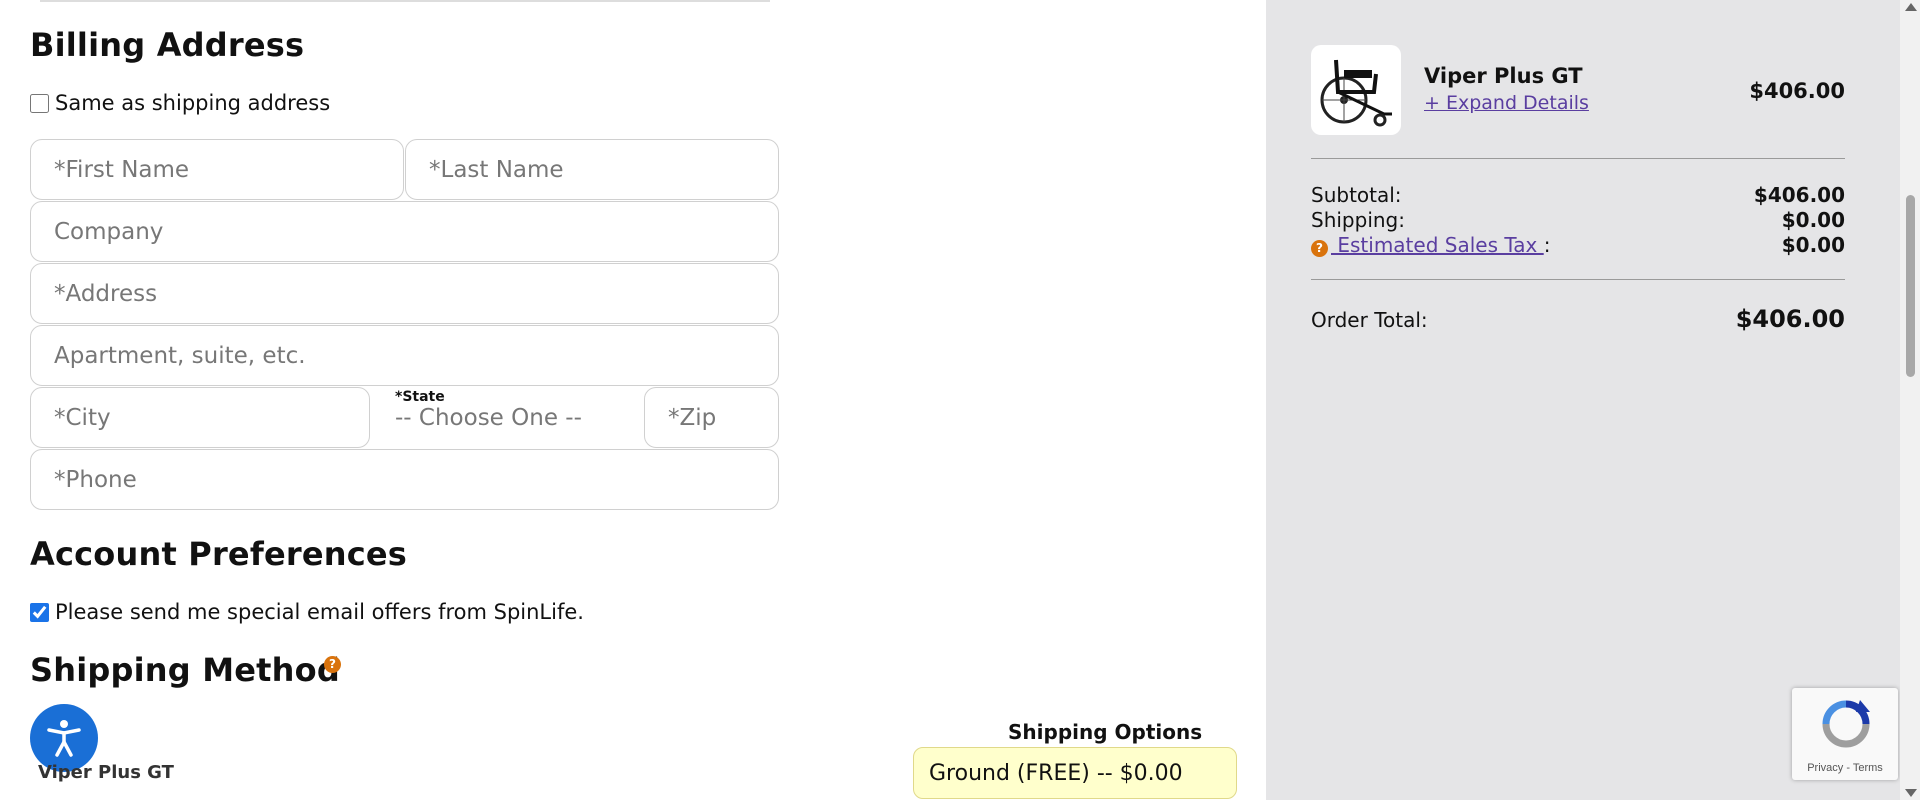  I want to click on order-total-value: $406.00, so click(1790, 319).